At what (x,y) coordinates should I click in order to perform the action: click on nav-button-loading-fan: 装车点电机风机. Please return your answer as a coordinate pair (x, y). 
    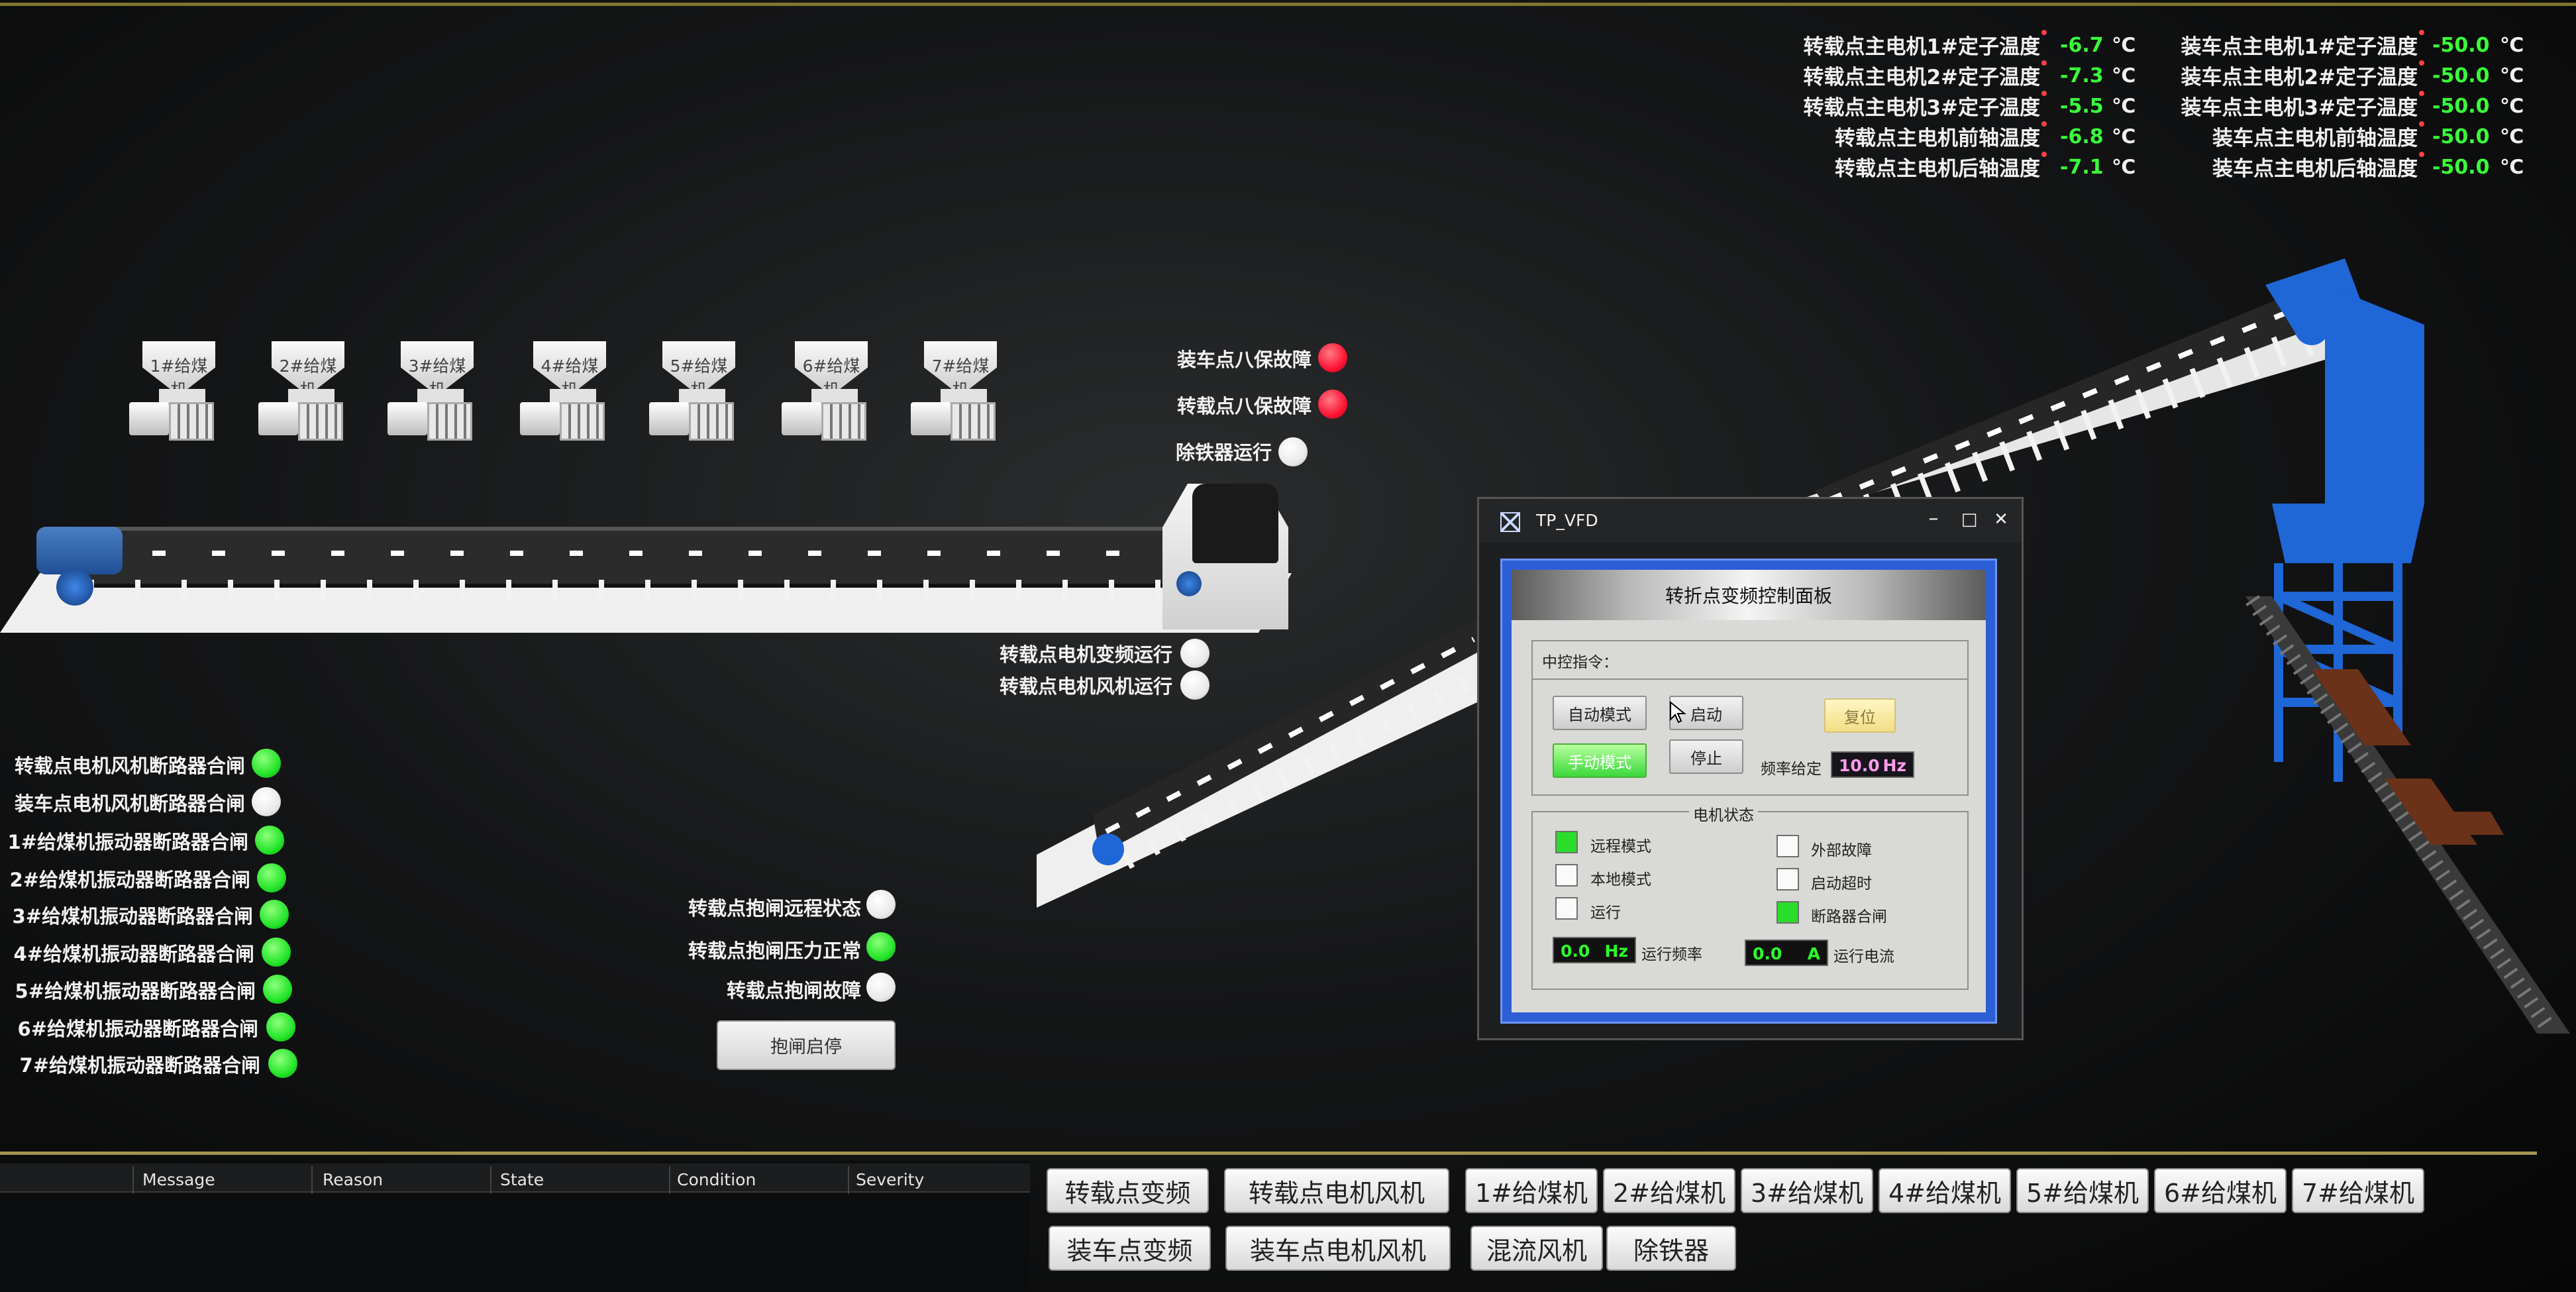
    Looking at the image, I should click on (1338, 1249).